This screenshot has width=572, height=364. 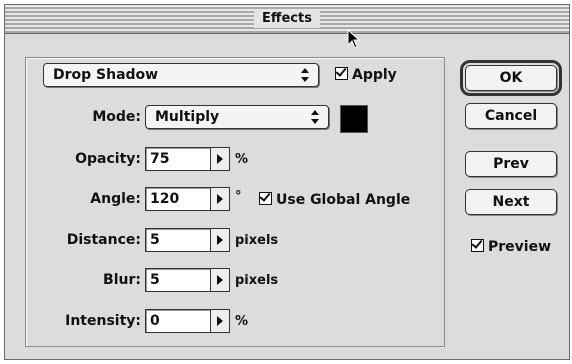 I want to click on blur-field: 5, so click(x=178, y=280).